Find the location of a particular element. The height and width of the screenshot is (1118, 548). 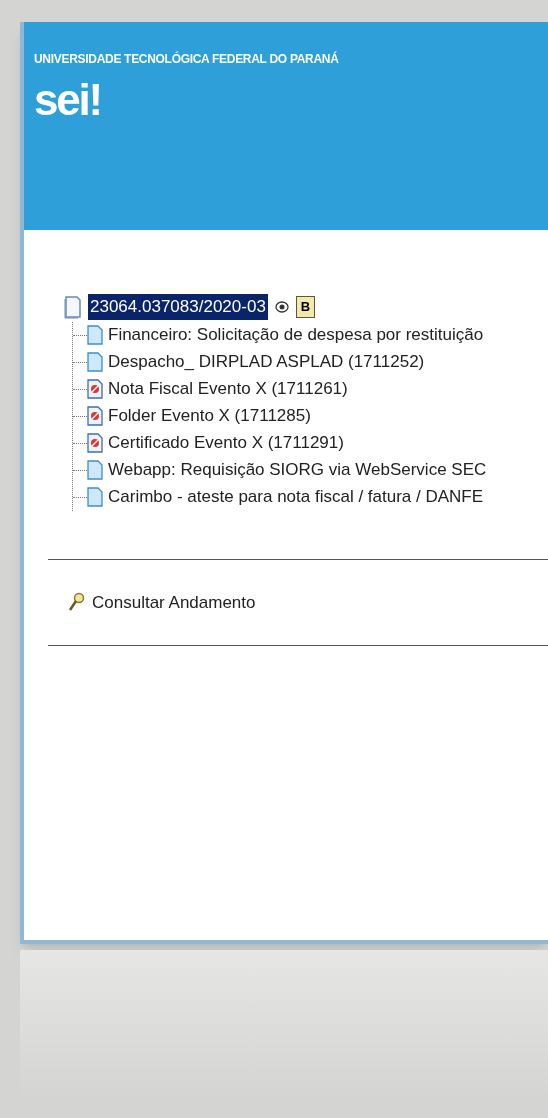

document-link: Folder Evento X (1711285) is located at coordinates (209, 416).